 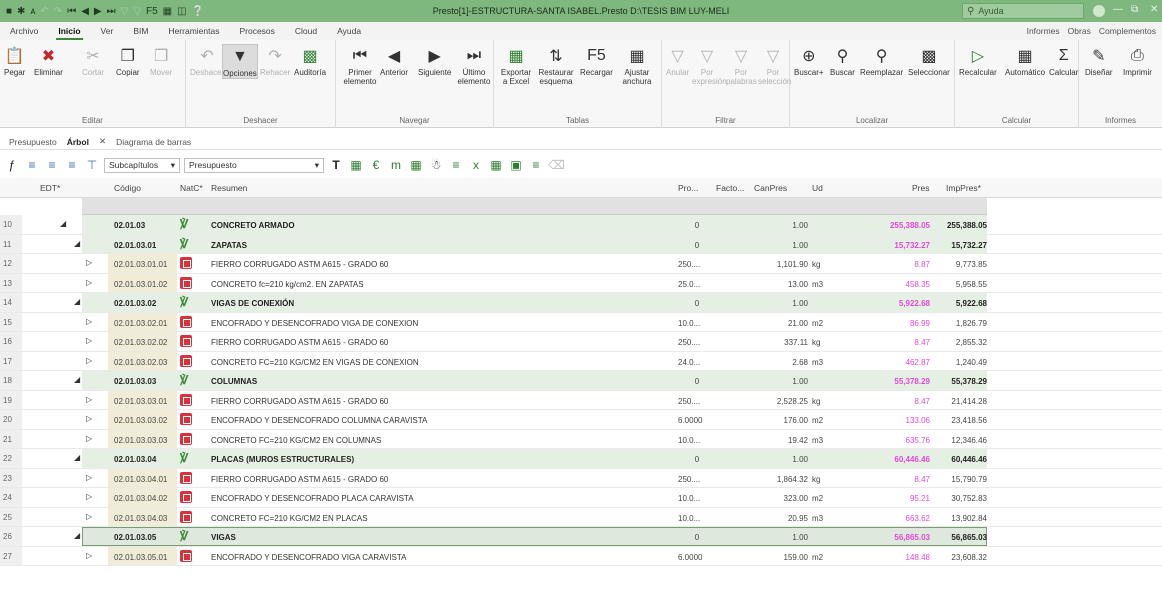 What do you see at coordinates (596, 60) in the screenshot?
I see `reload-button: F5 Recargar` at bounding box center [596, 60].